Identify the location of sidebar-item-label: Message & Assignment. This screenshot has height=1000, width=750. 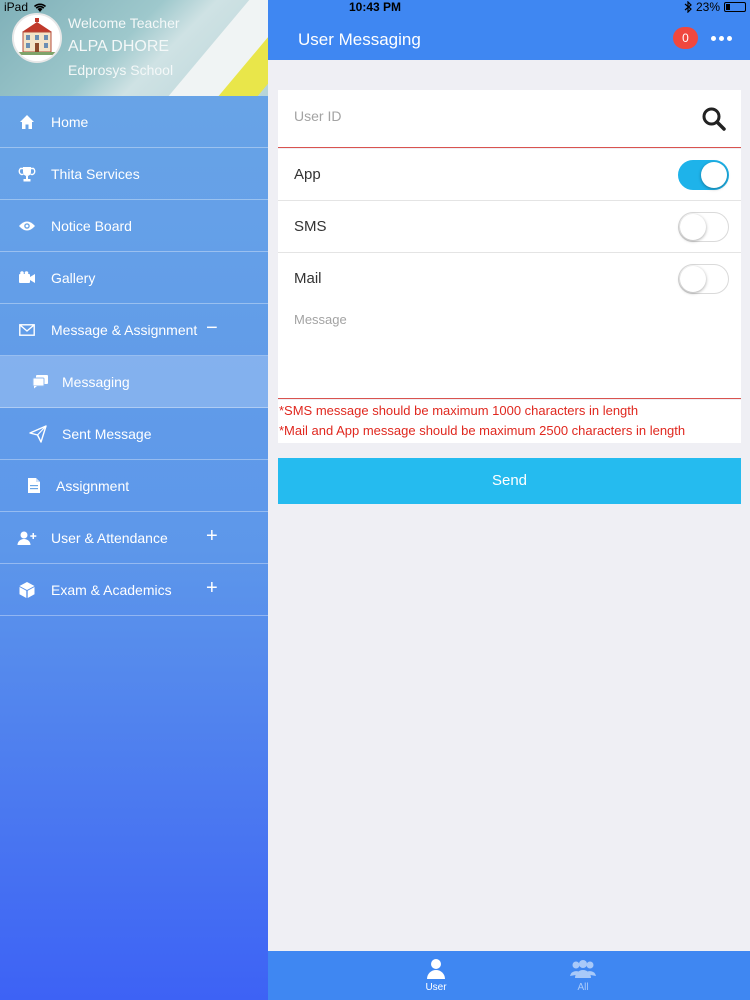
(124, 329).